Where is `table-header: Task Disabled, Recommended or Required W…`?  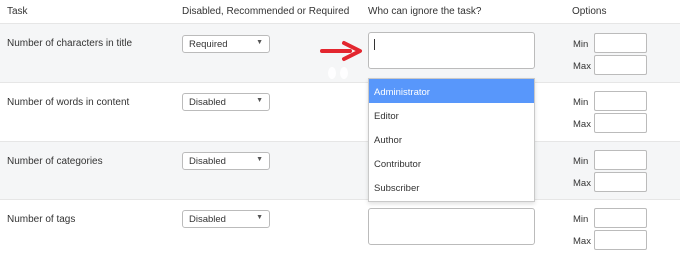 table-header: Task Disabled, Recommended or Required W… is located at coordinates (340, 12).